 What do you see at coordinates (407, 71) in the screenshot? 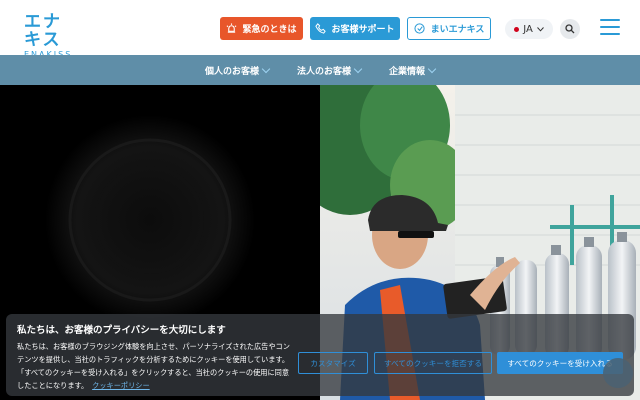
I see `nav-item-label: 企業情報` at bounding box center [407, 71].